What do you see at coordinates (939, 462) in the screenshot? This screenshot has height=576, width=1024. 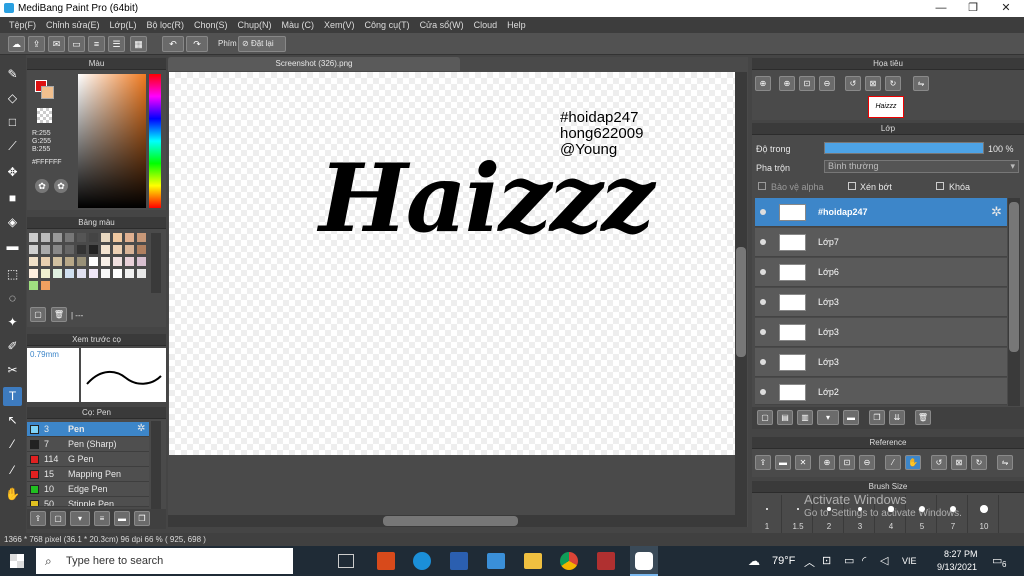 I see `ref-rotate-left-icon: ↺` at bounding box center [939, 462].